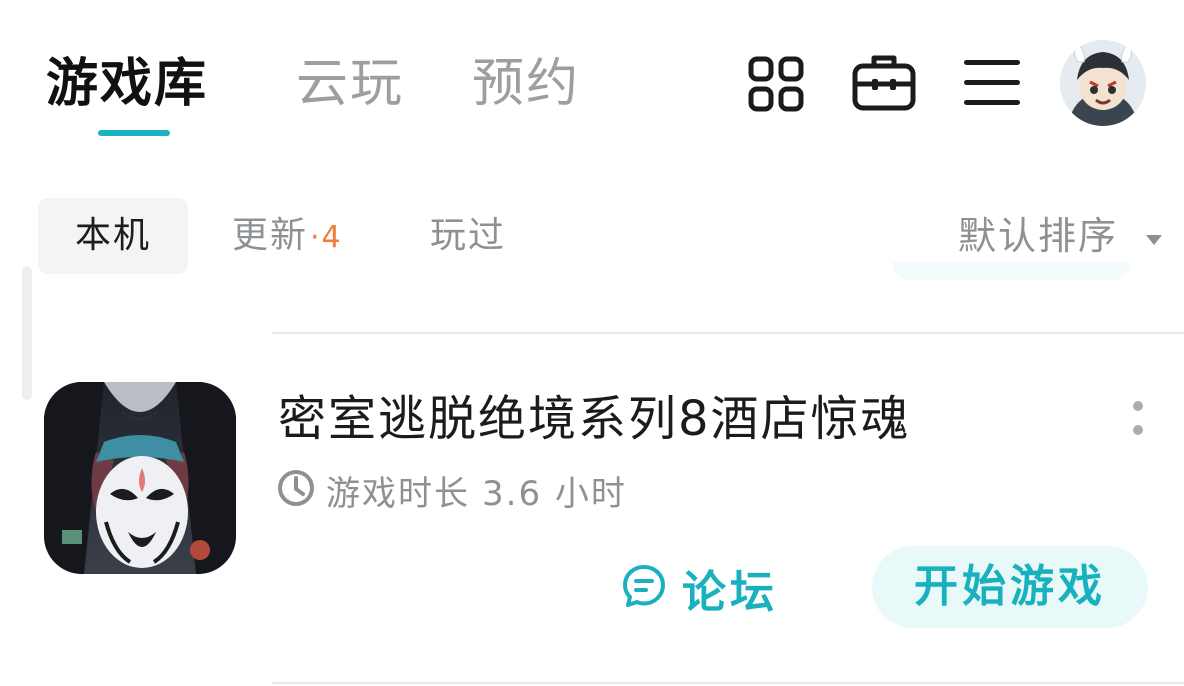  I want to click on updates-count-badge: ·4, so click(326, 237).